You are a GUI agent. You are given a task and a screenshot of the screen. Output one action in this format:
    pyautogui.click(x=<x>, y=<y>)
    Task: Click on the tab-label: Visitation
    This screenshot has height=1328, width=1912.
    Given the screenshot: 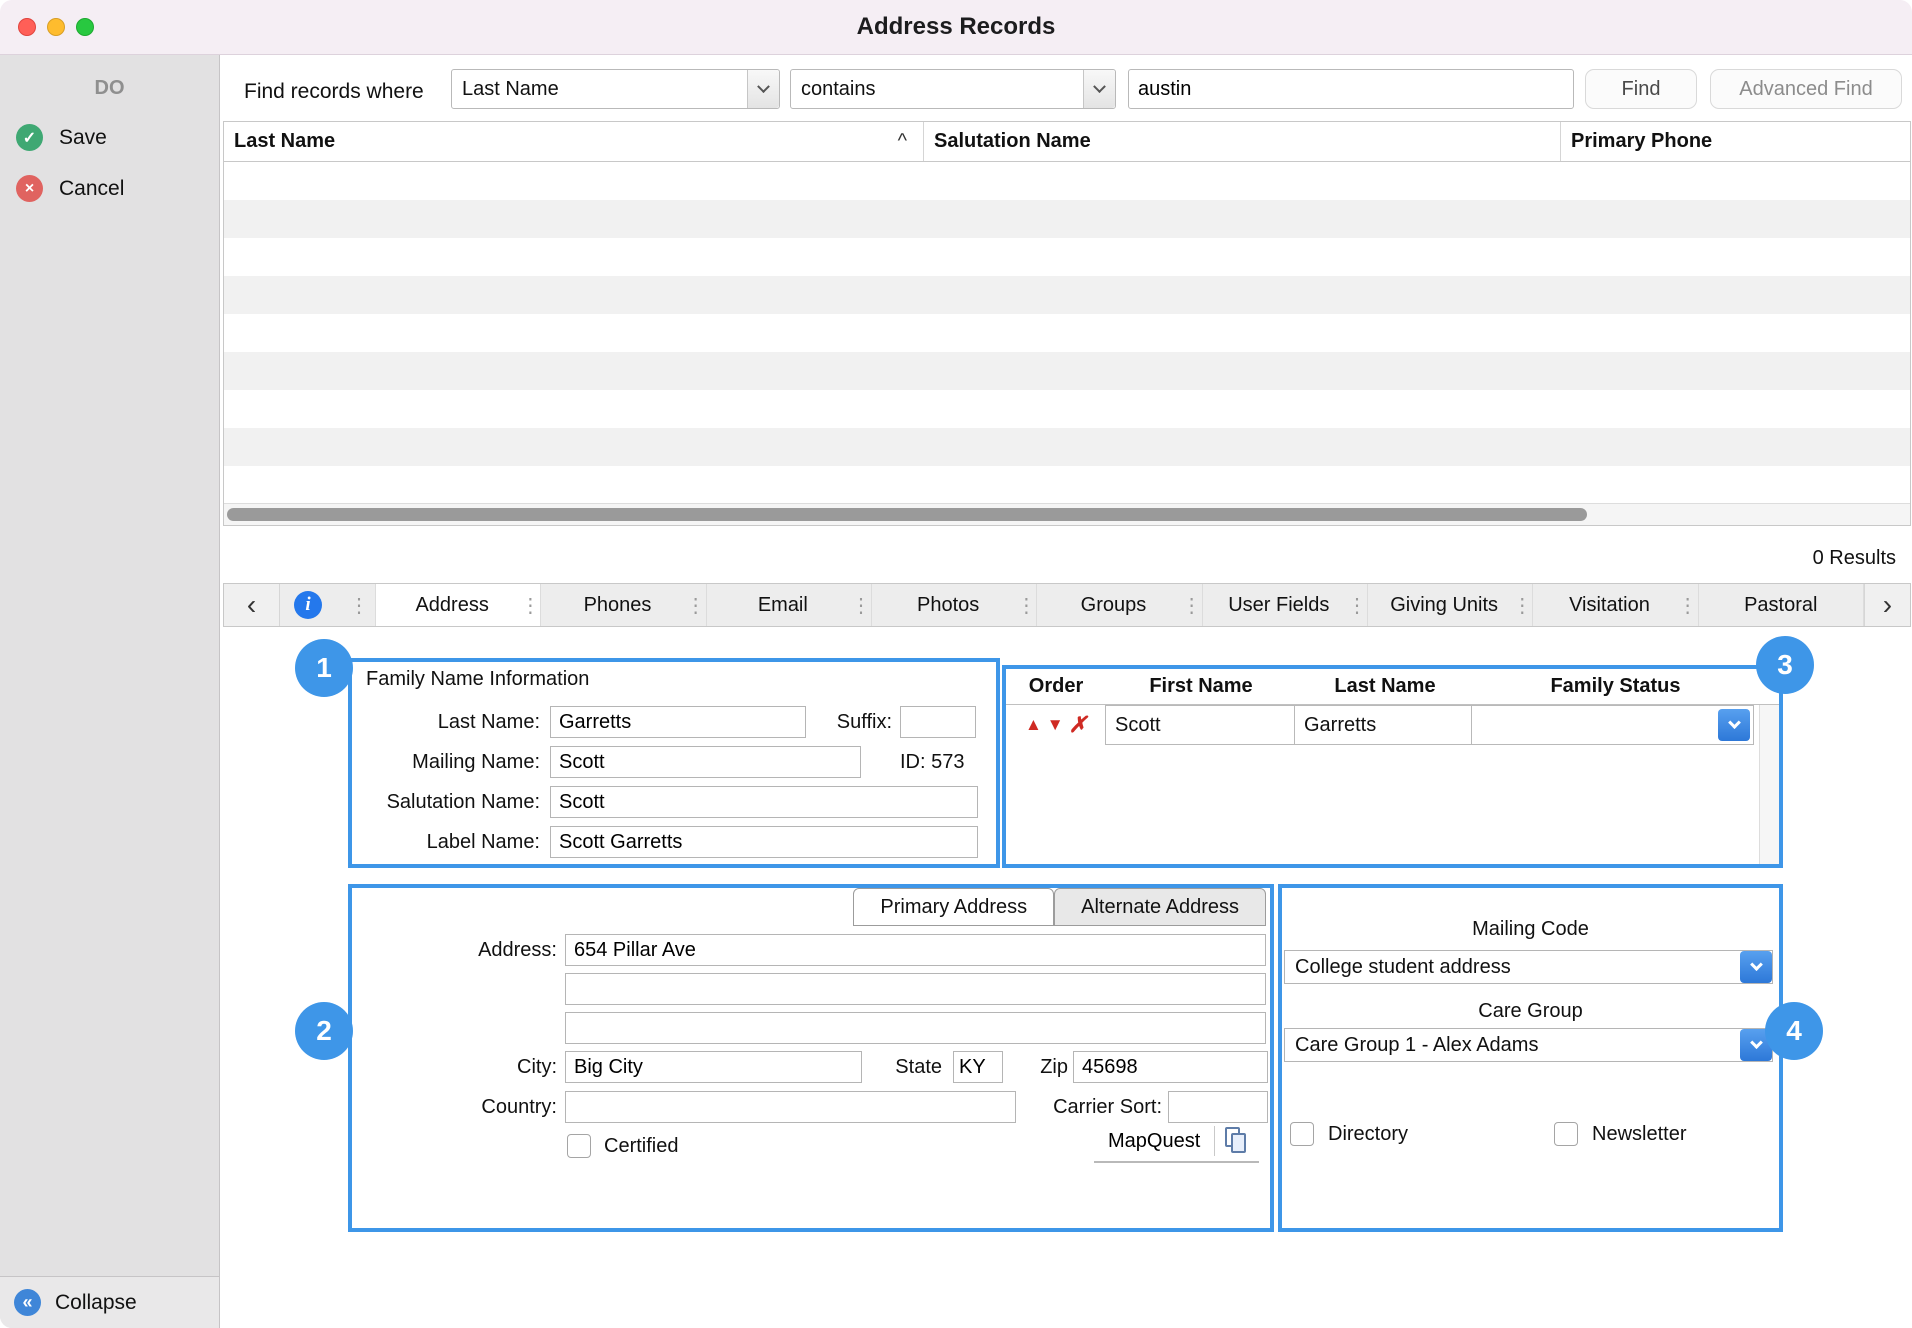 What is the action you would take?
    pyautogui.click(x=1609, y=604)
    